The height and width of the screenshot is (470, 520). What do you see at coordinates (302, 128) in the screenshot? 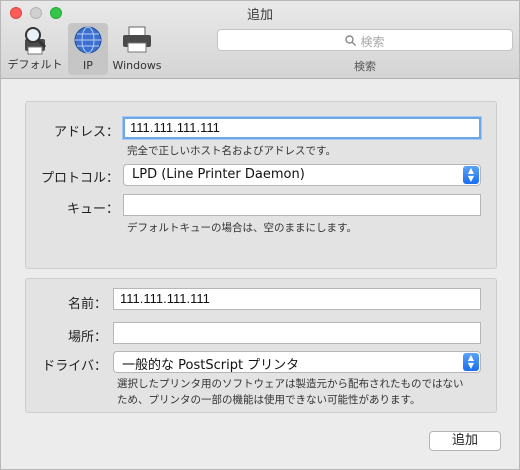
I see `address-field: 111.111.111.111` at bounding box center [302, 128].